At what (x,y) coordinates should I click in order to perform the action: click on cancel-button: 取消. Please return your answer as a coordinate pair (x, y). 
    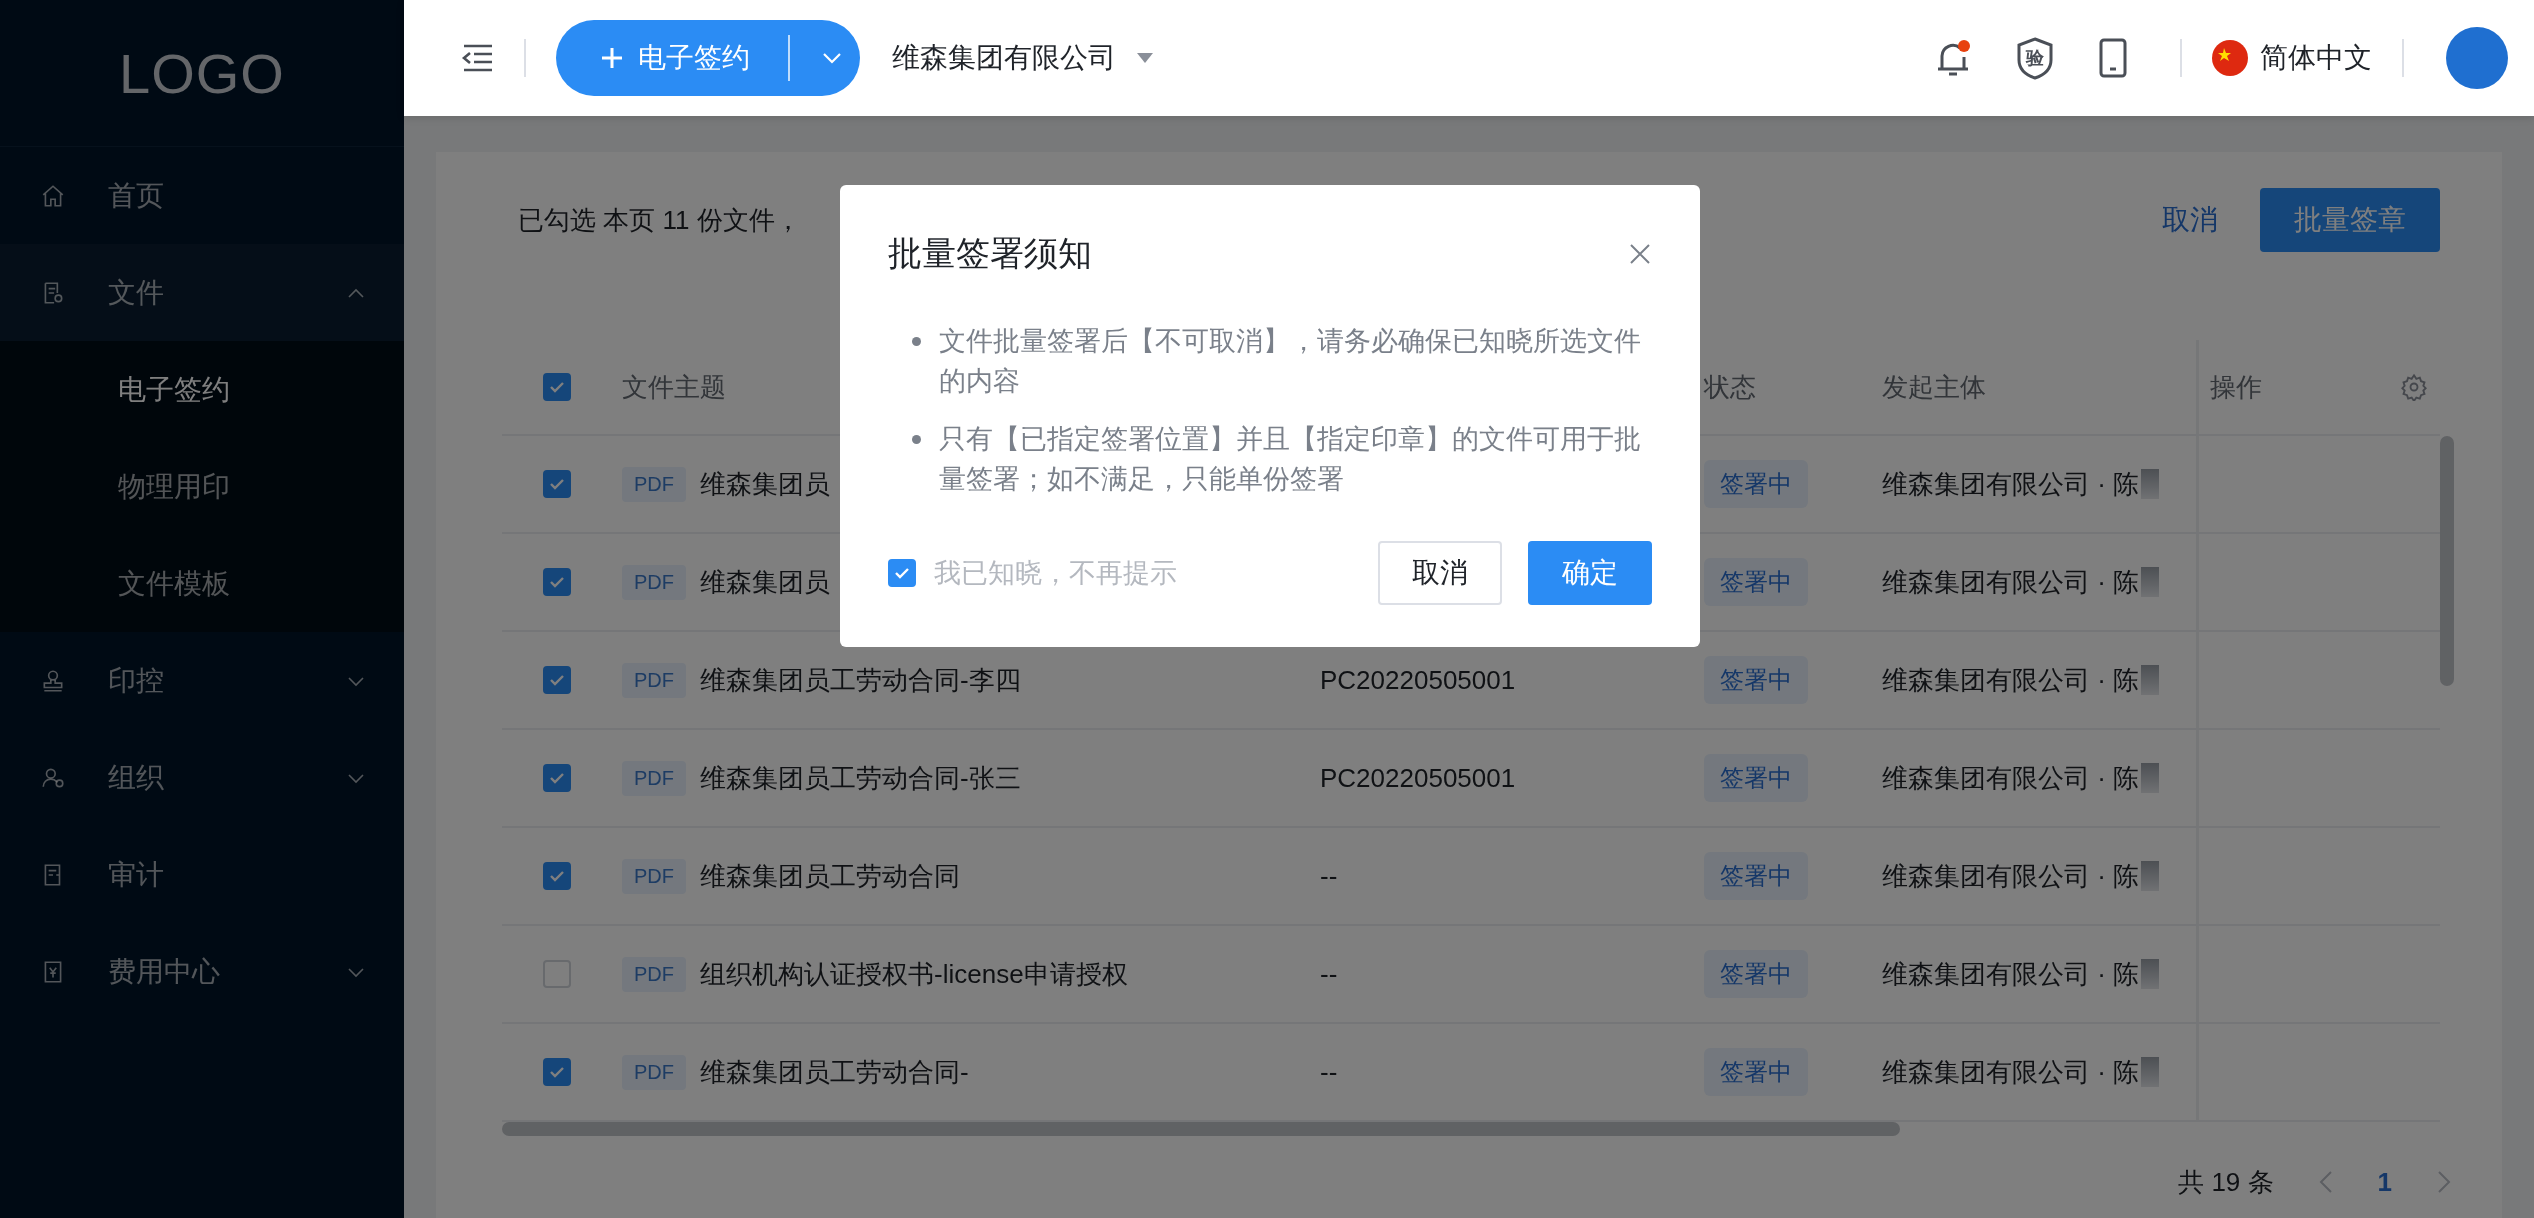
    Looking at the image, I should click on (1440, 573).